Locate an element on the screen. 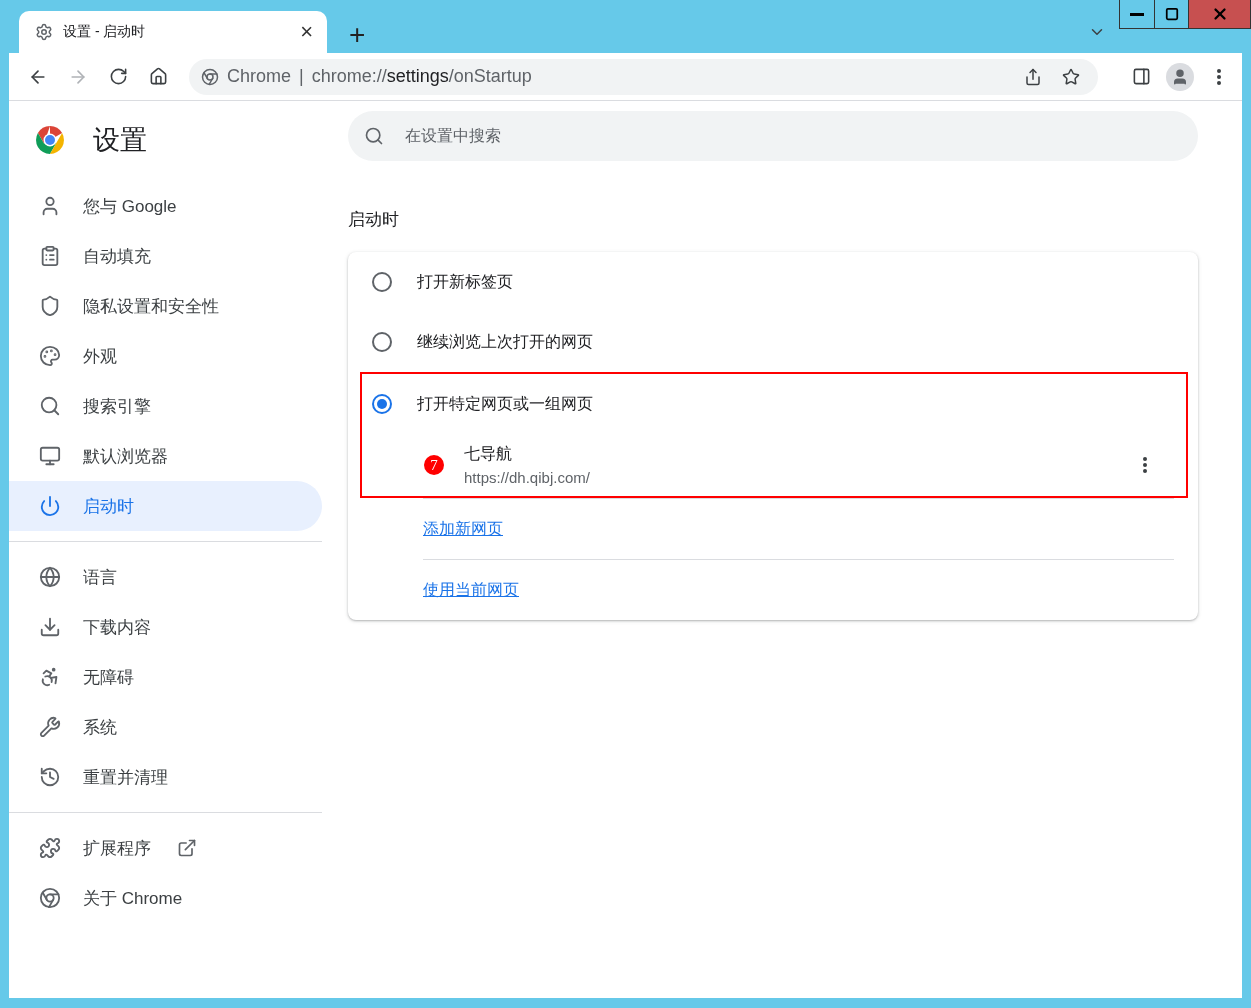  sidebar-item: 自动填充 is located at coordinates (165, 256).